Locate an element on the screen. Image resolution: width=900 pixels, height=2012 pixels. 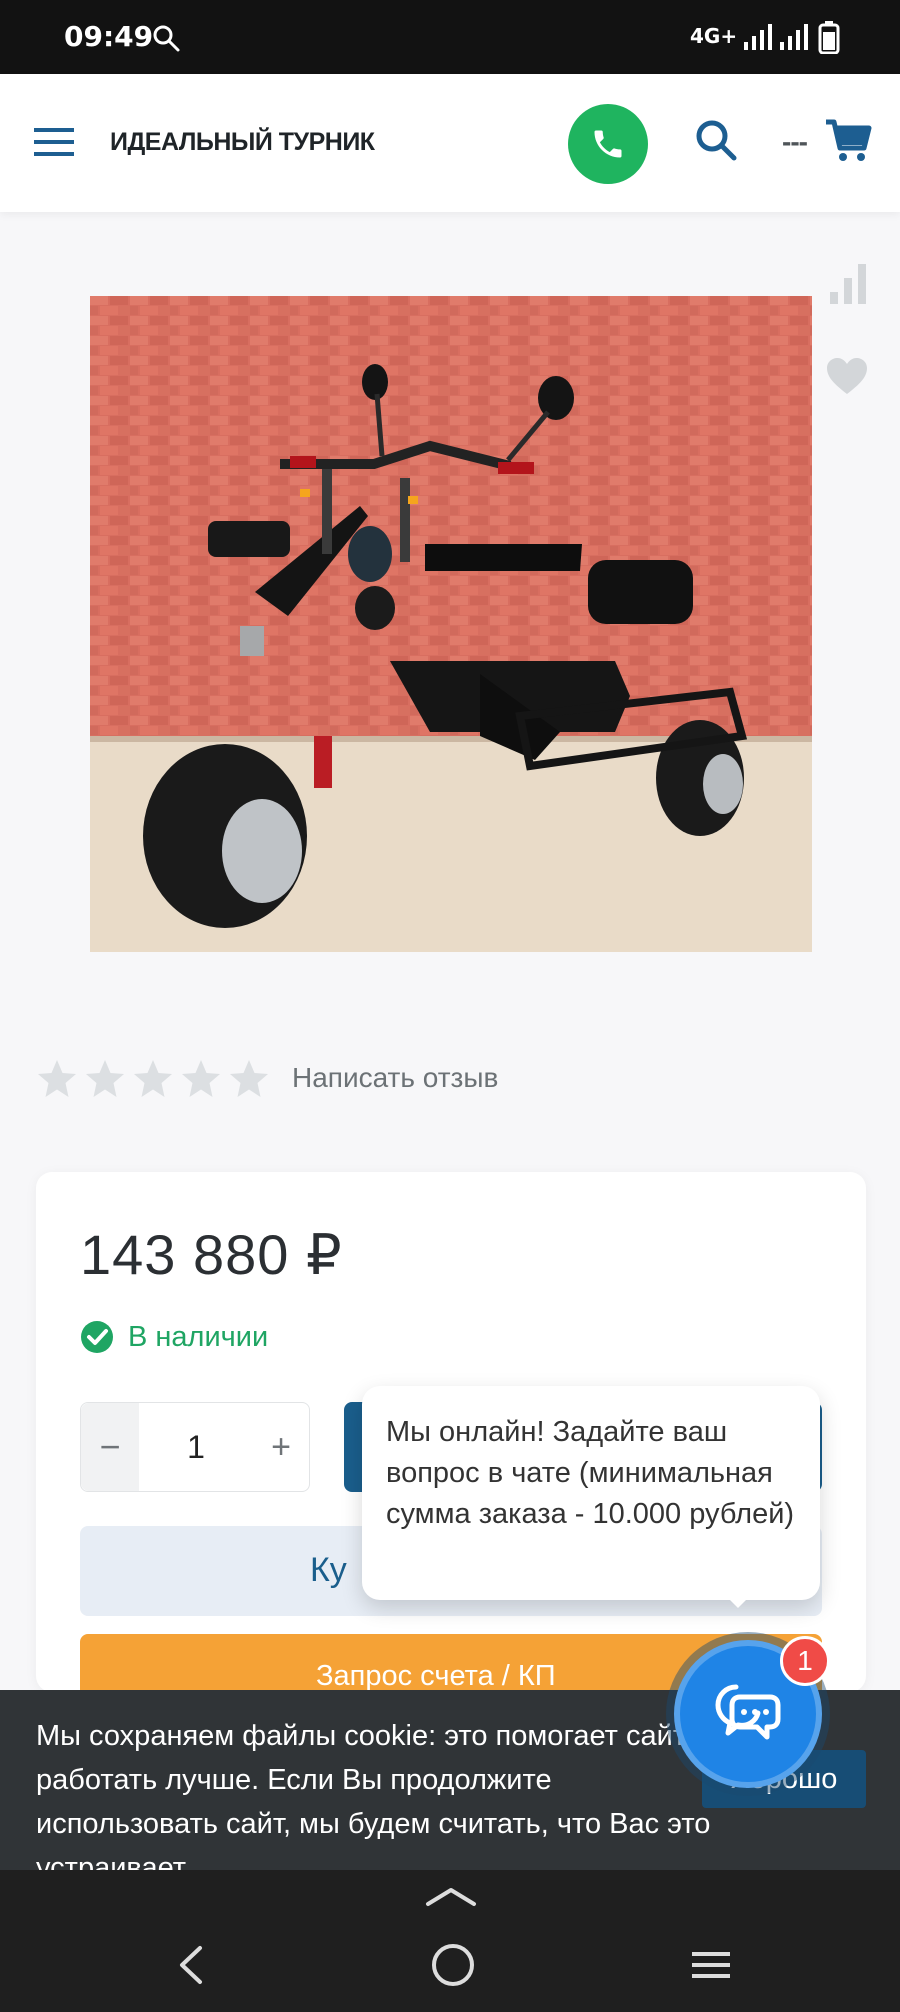
status-time: 09:49 is located at coordinates (109, 36).